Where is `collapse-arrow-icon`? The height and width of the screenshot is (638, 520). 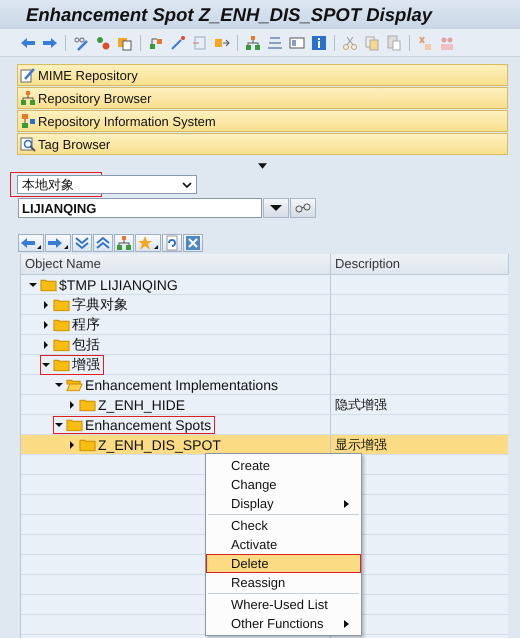
collapse-arrow-icon is located at coordinates (262, 166).